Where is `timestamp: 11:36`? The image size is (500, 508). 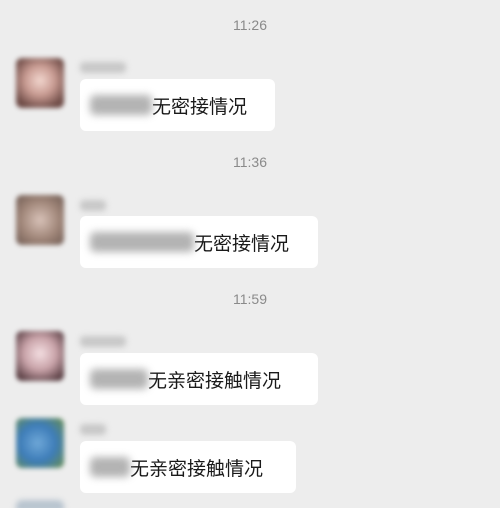 timestamp: 11:36 is located at coordinates (250, 162).